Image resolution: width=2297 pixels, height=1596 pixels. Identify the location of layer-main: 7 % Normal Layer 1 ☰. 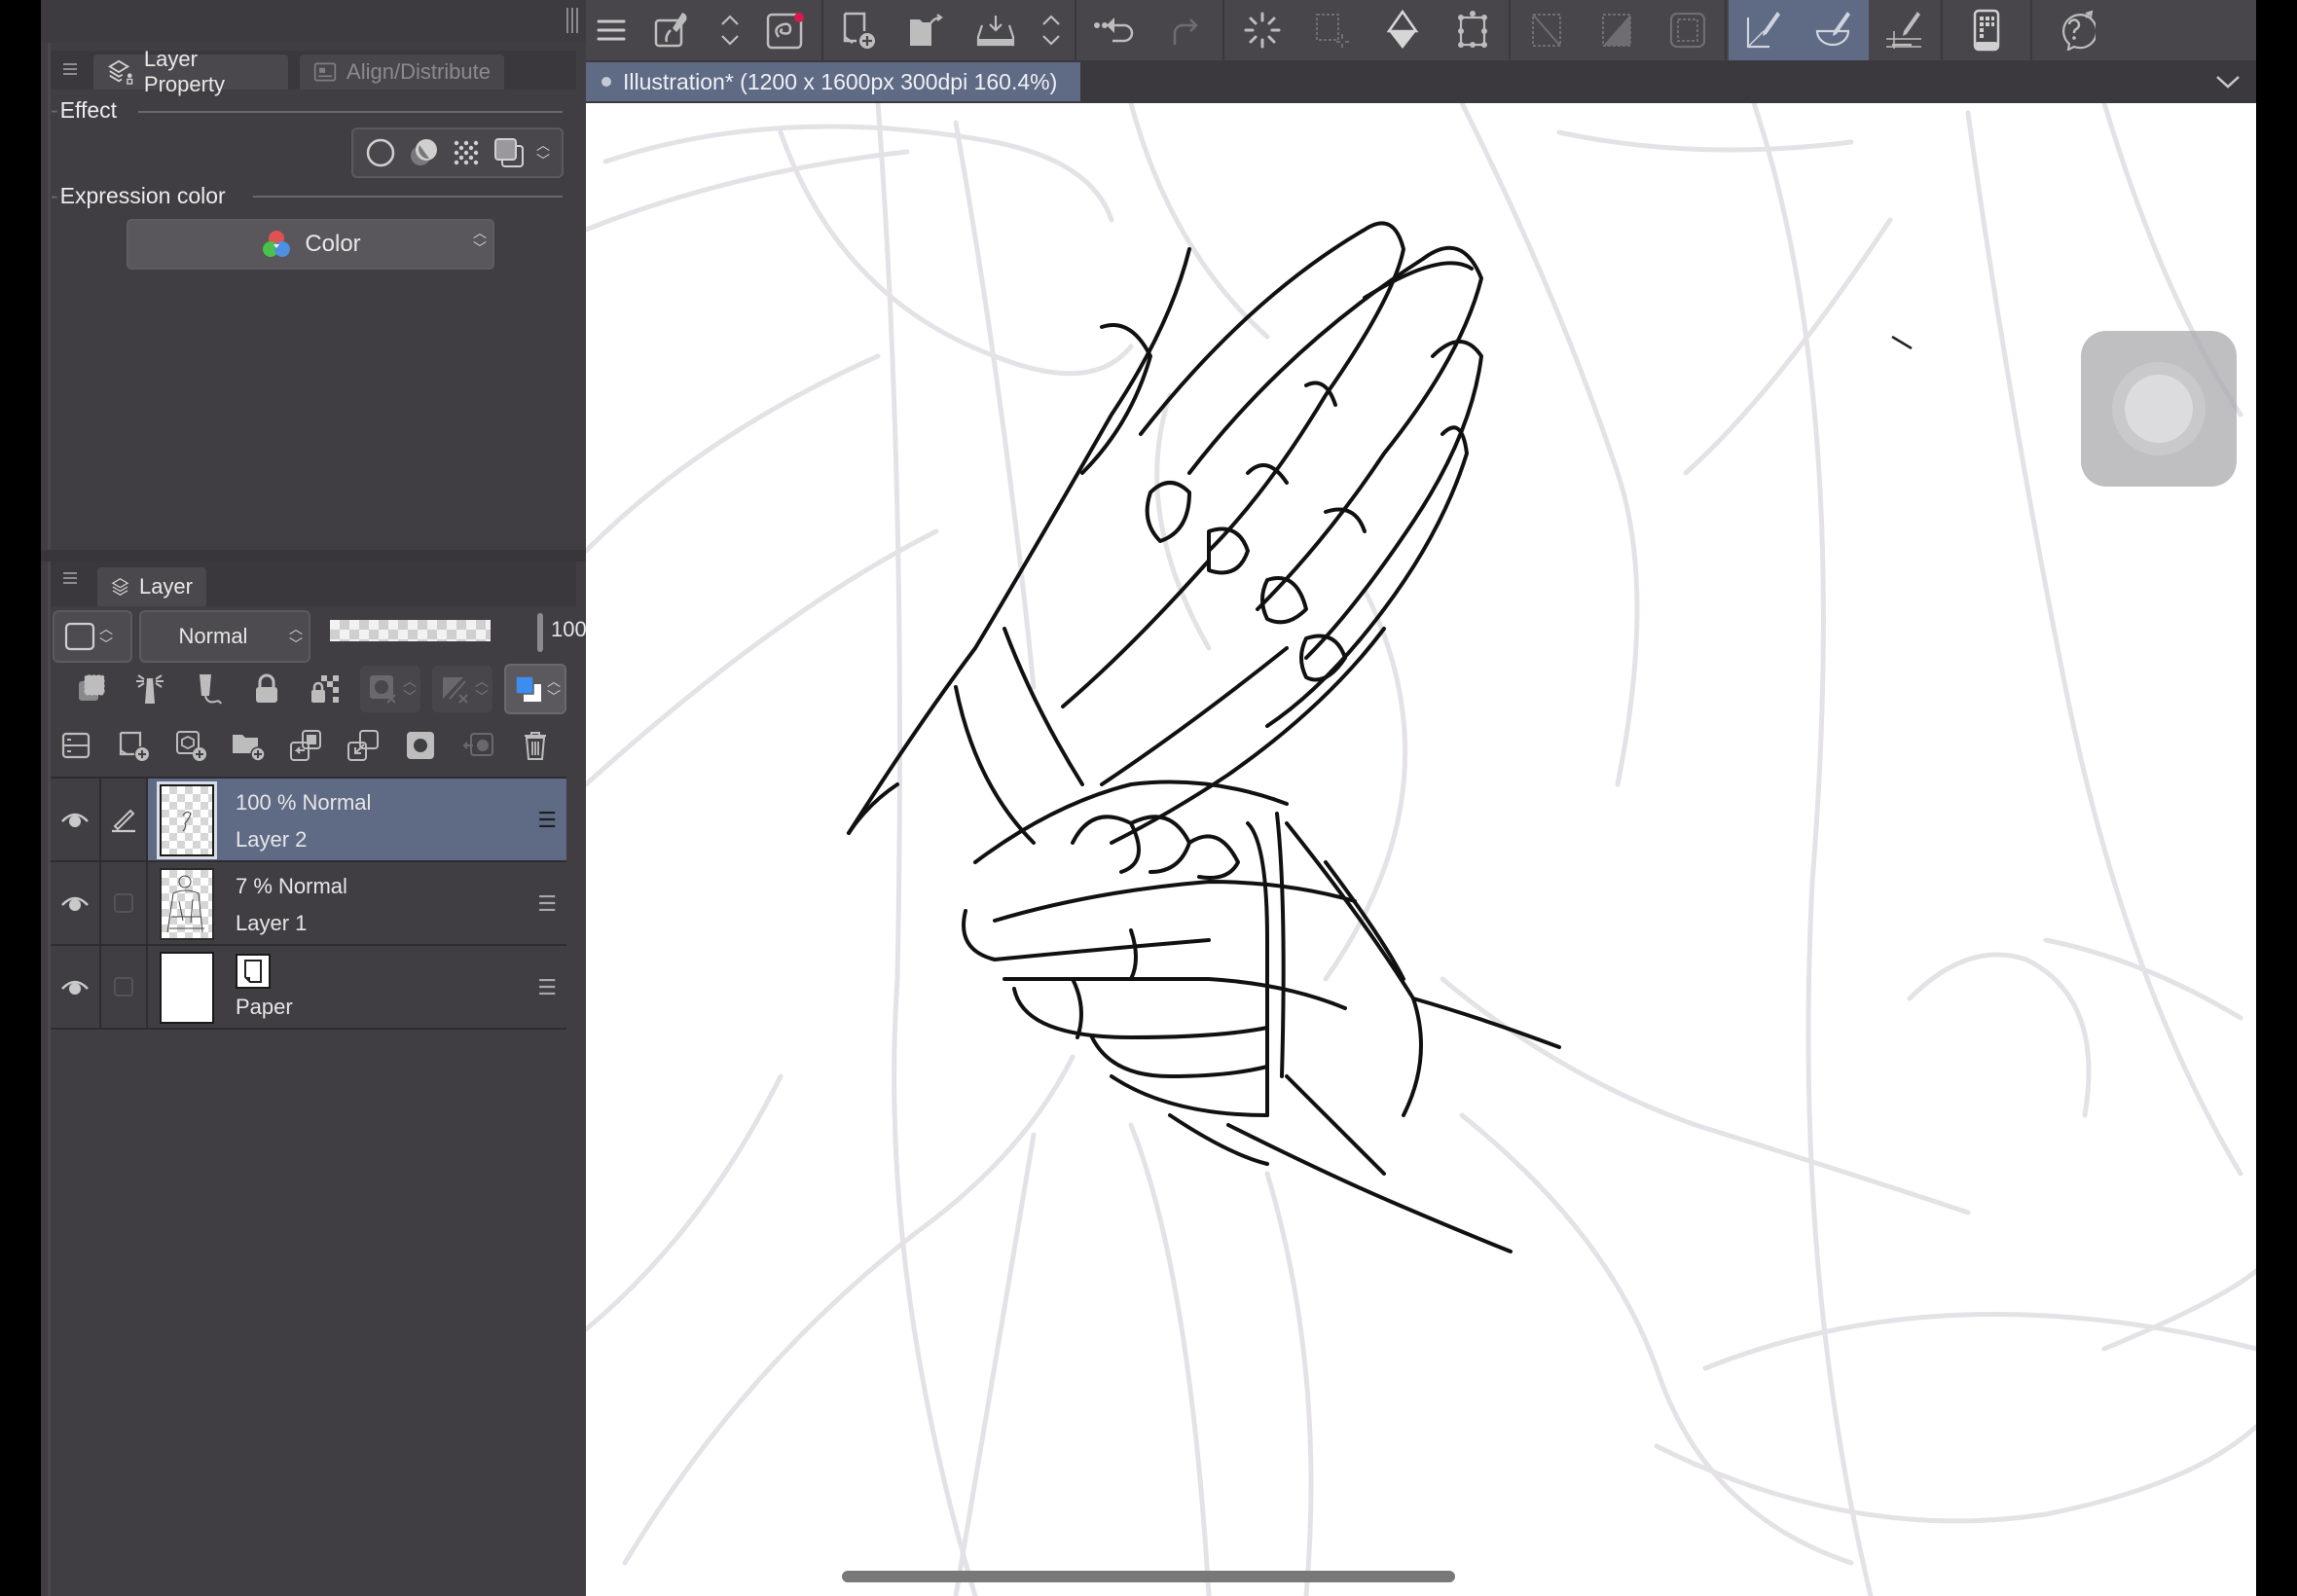
(357, 903).